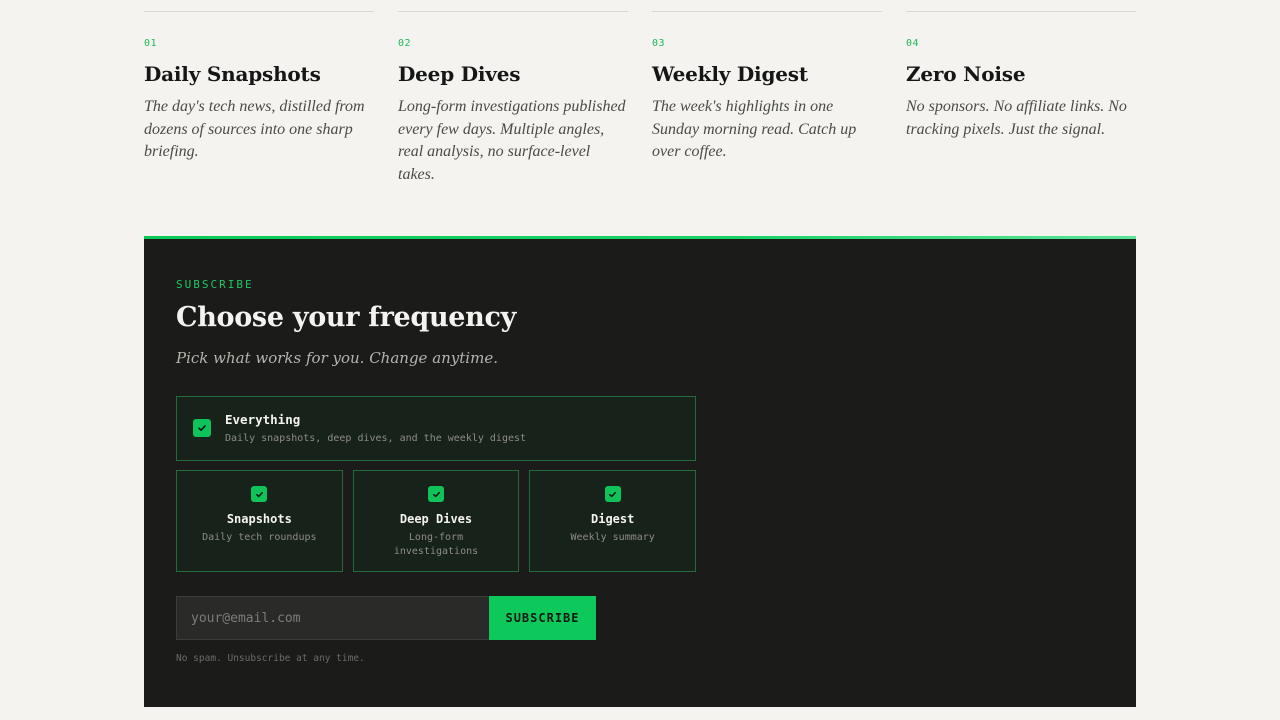  I want to click on feature-title: Daily Snapshots, so click(232, 74).